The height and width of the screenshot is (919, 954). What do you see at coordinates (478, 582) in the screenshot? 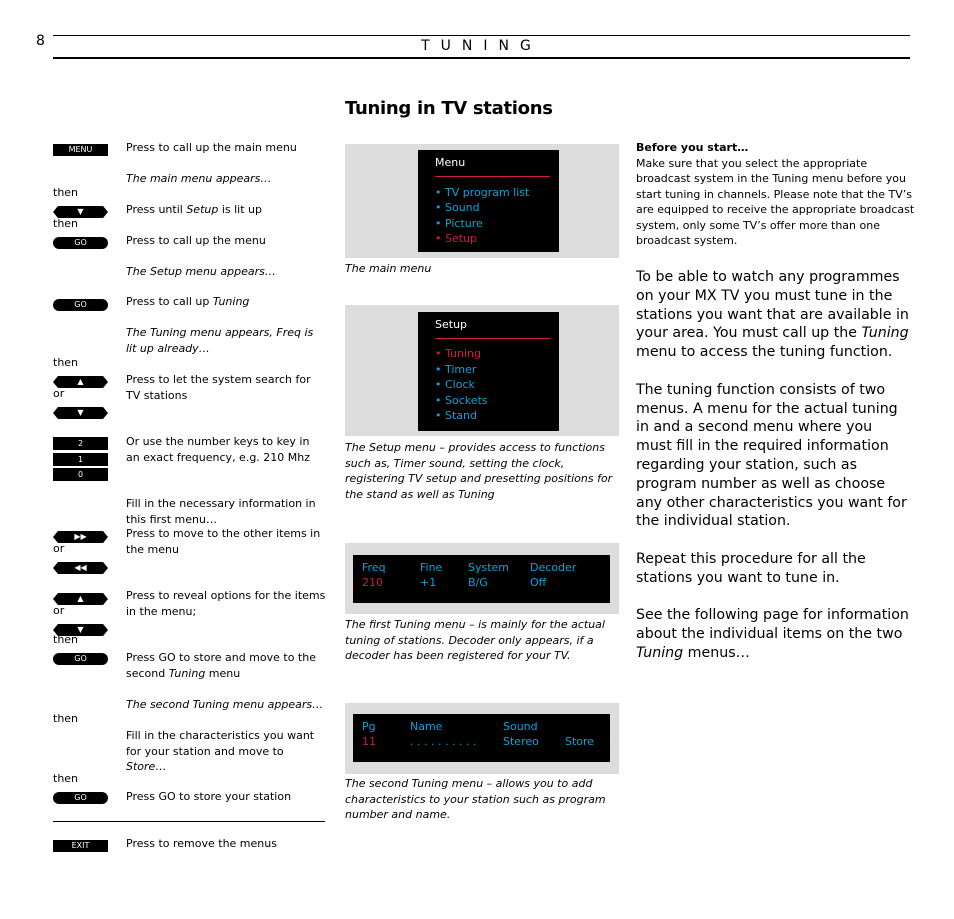
I see `tuning-1-value-system: B/G` at bounding box center [478, 582].